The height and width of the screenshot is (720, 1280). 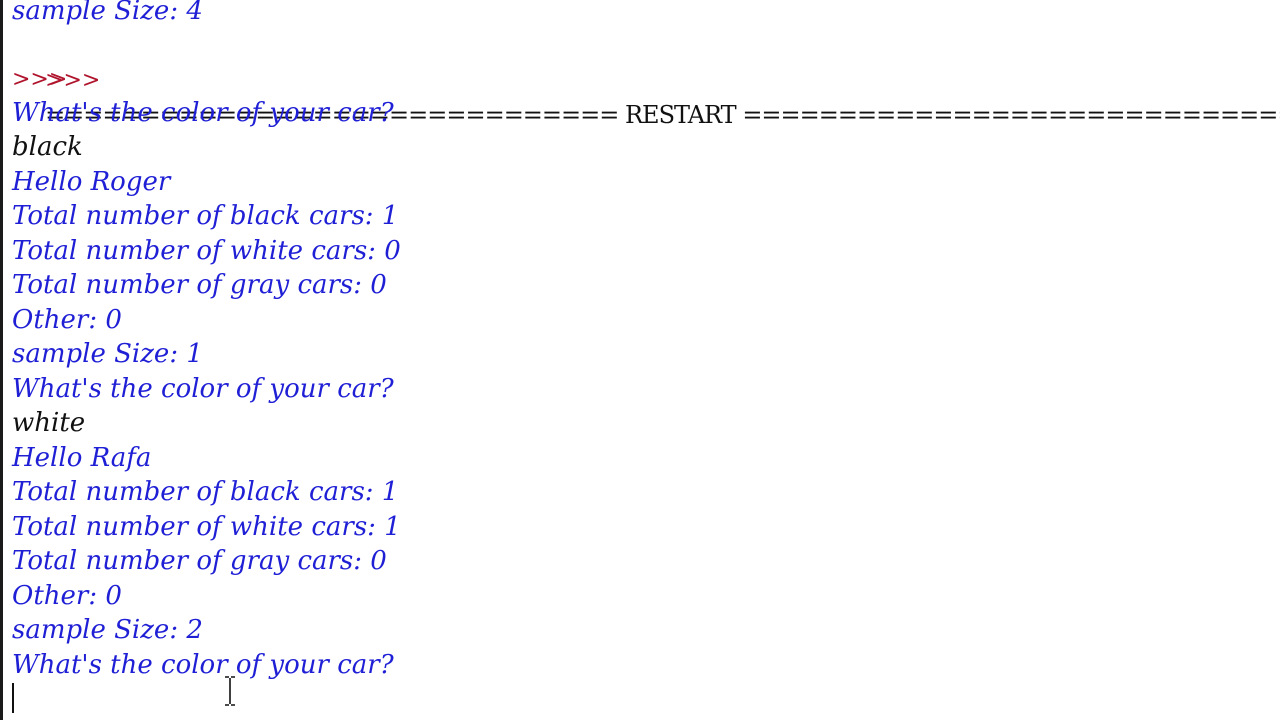 What do you see at coordinates (107, 13) in the screenshot?
I see `shell-output-line: sample Size: 4` at bounding box center [107, 13].